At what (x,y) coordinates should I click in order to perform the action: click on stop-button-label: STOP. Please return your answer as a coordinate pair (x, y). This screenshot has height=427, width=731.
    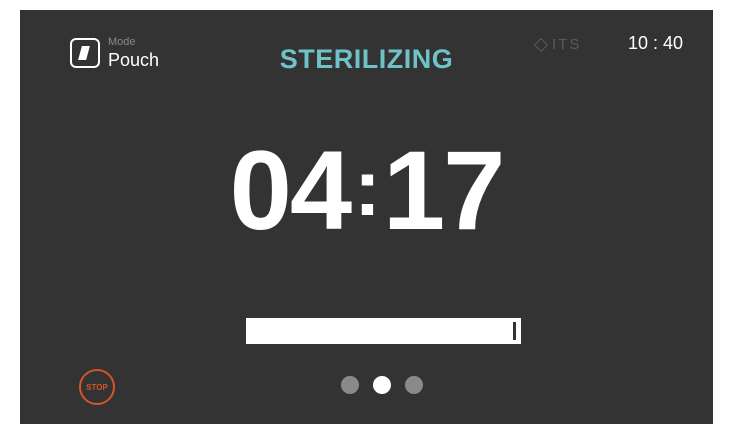
    Looking at the image, I should click on (97, 387).